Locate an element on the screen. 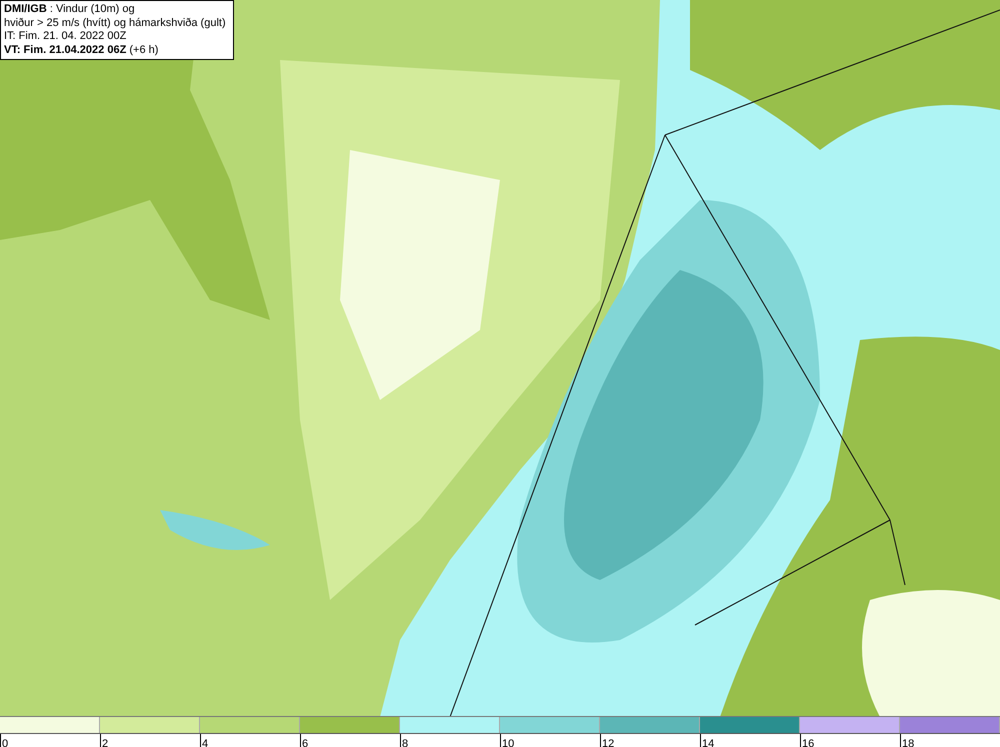 The height and width of the screenshot is (747, 1000). scale-label: 2 is located at coordinates (105, 742).